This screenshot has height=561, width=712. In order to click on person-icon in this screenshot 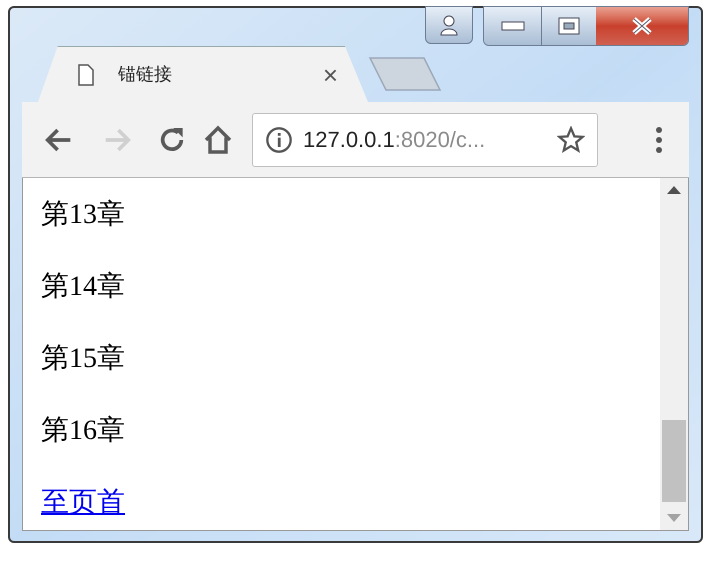, I will do `click(449, 25)`.